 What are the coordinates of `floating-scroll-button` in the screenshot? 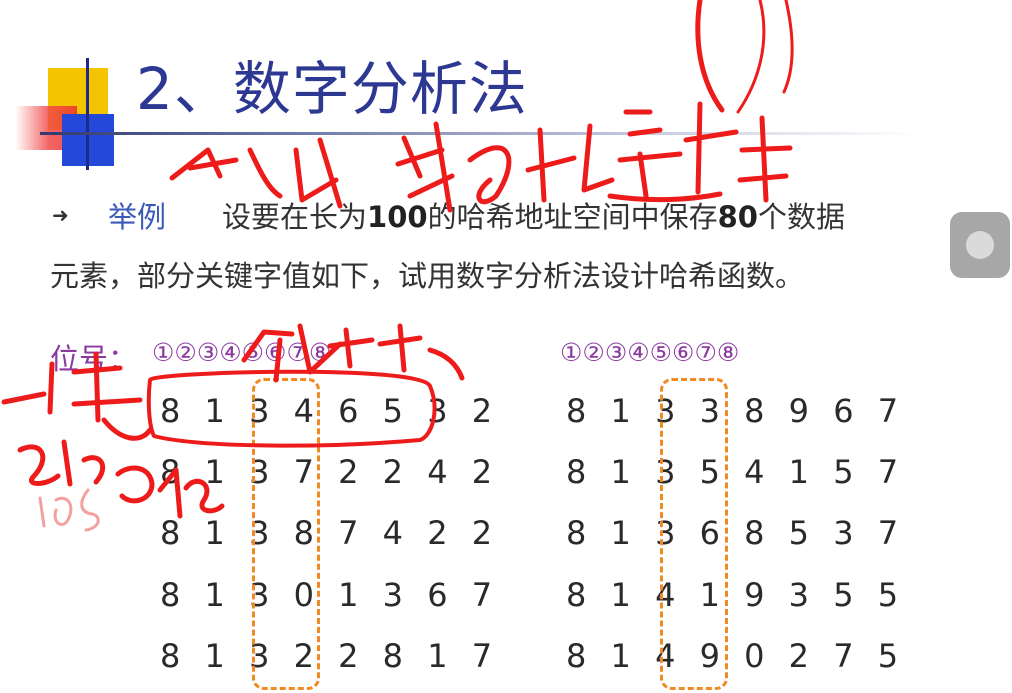 It's located at (980, 245).